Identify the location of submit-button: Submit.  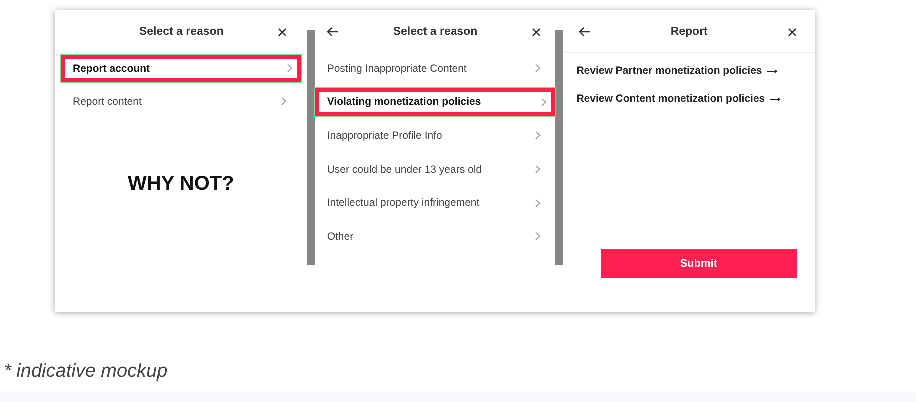
(698, 263).